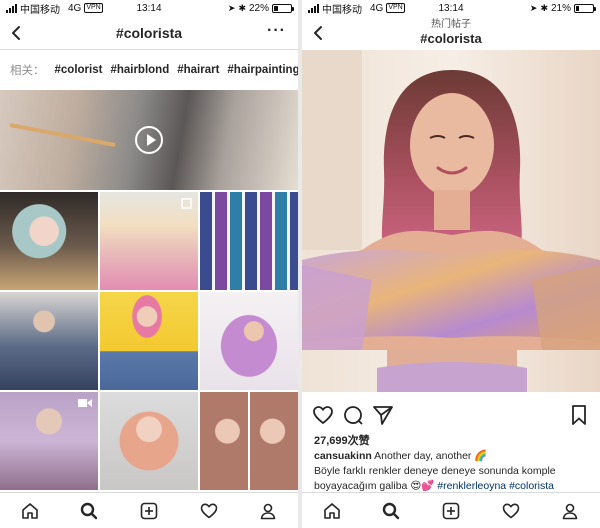 The image size is (600, 528). I want to click on play-video-icon, so click(149, 140).